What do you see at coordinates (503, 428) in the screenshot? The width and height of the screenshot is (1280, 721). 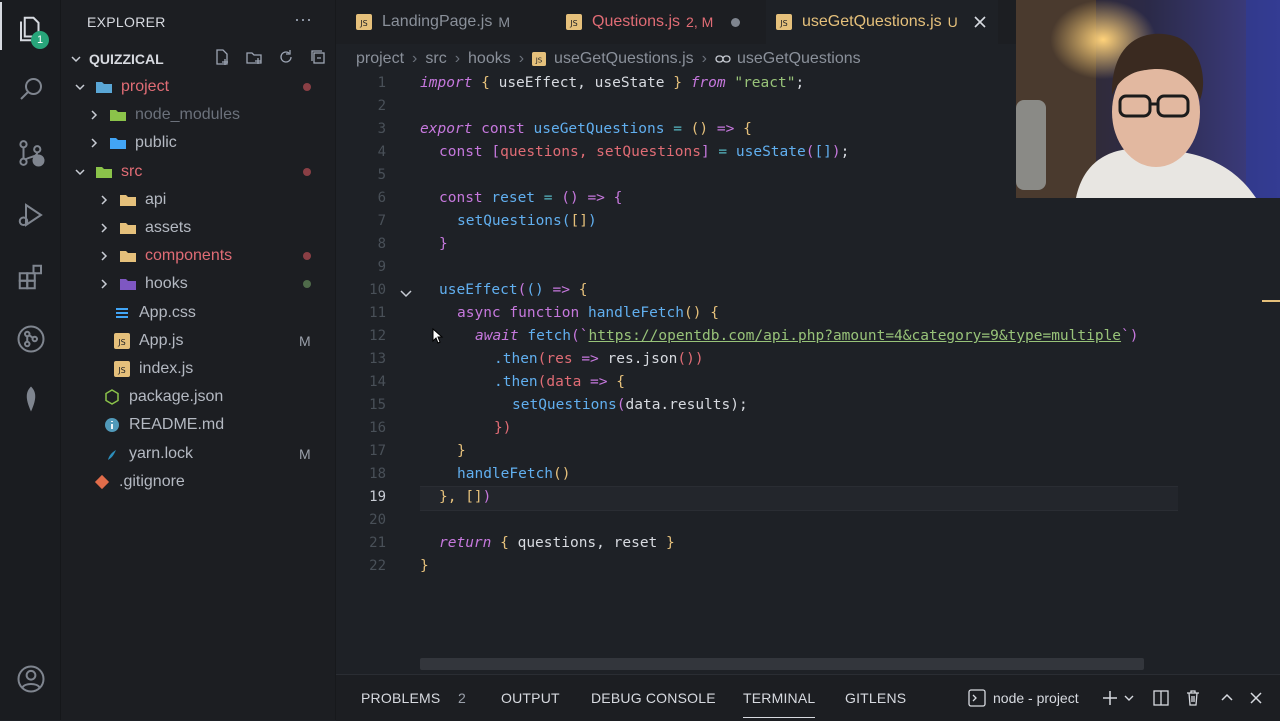 I see `code-line-16: })` at bounding box center [503, 428].